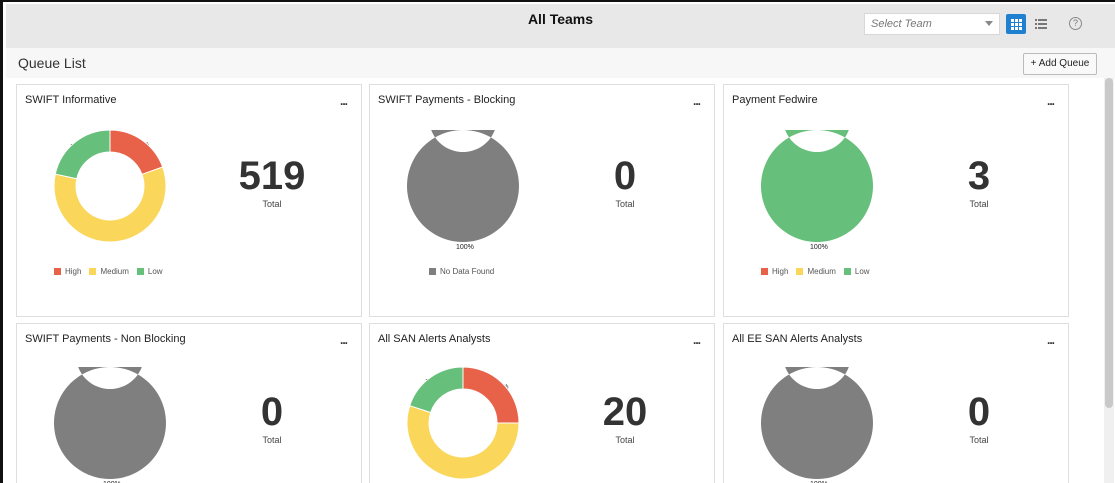 Image resolution: width=1115 pixels, height=483 pixels. Describe the element at coordinates (434, 339) in the screenshot. I see `card-title: All SAN Alerts Analysts` at that location.